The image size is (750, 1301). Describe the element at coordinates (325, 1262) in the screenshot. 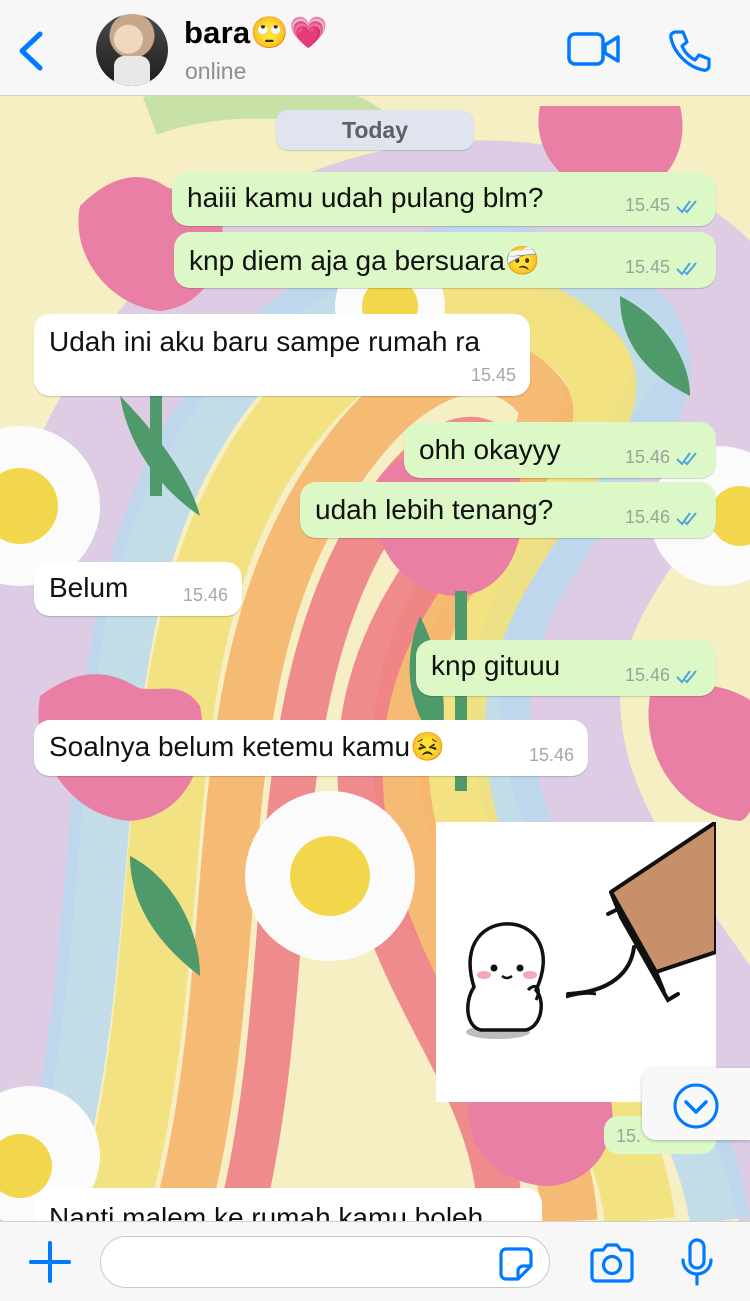

I see `message-input` at that location.